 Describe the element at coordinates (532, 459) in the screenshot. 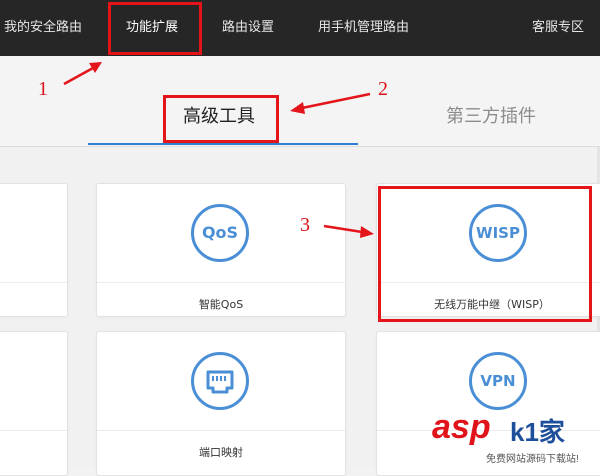

I see `watermark-subtitle: 免费网站源码下载站!` at that location.